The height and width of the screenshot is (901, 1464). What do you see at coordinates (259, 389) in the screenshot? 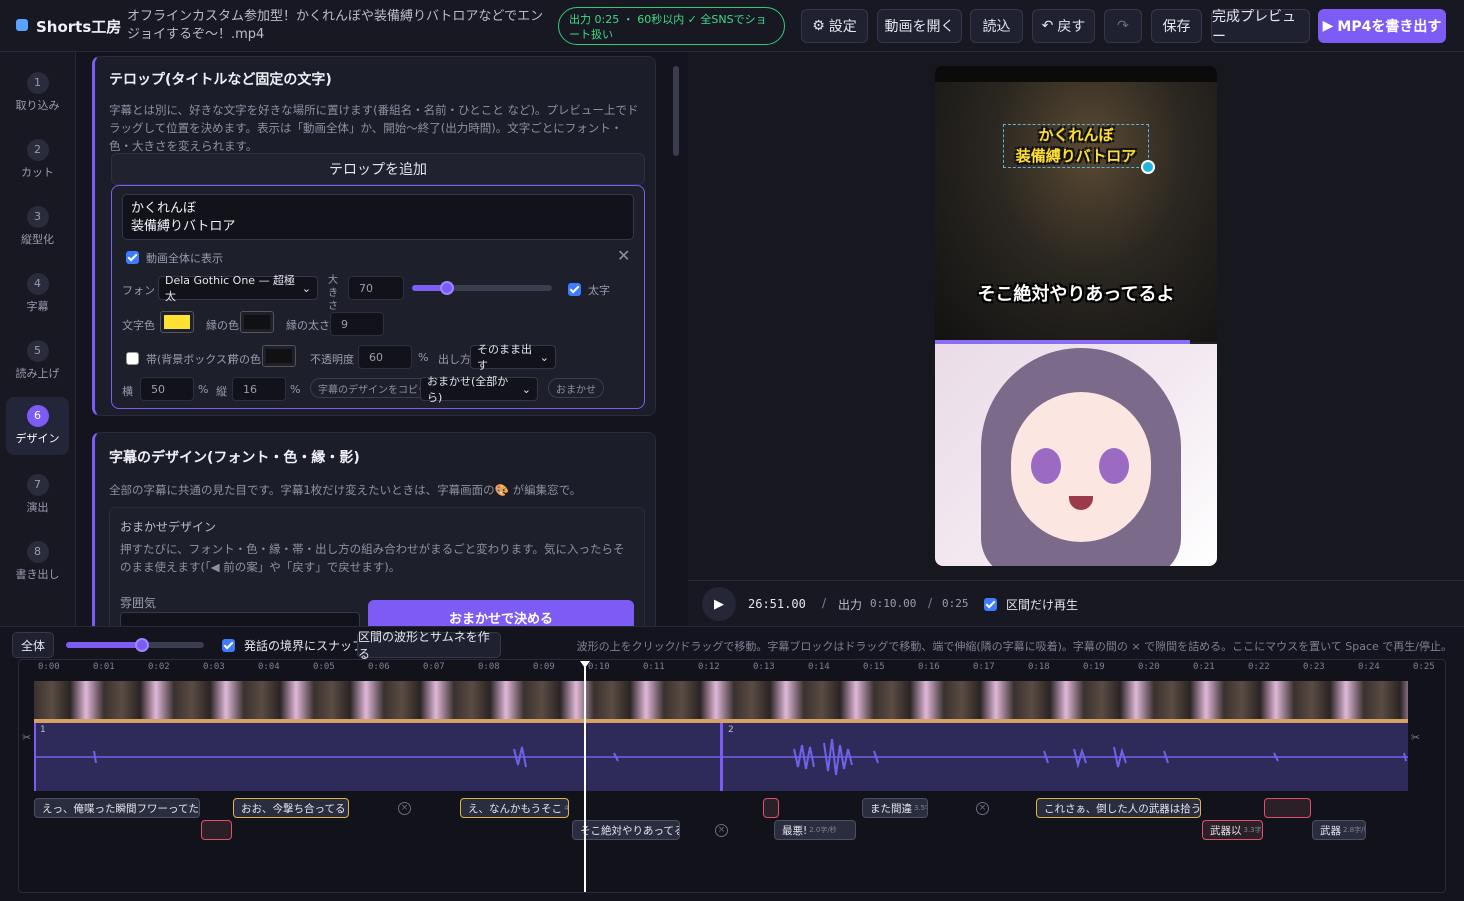
I see `y-input: 16` at bounding box center [259, 389].